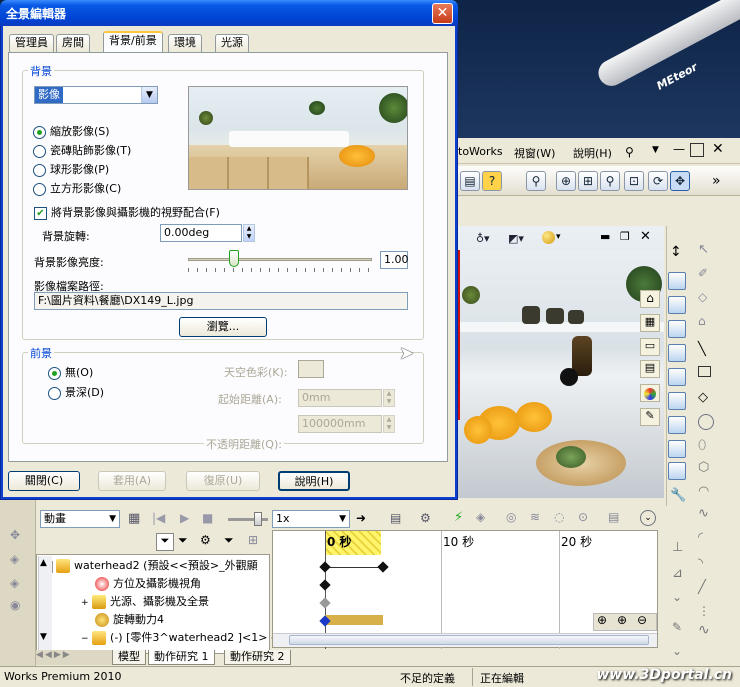  What do you see at coordinates (613, 517) in the screenshot?
I see `results-icon: ▤` at bounding box center [613, 517].